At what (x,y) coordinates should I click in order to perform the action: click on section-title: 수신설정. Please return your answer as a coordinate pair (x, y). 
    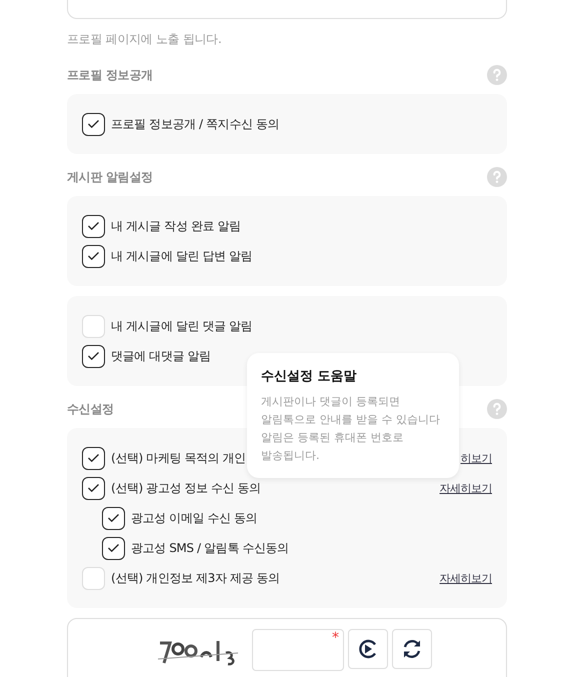
    Looking at the image, I should click on (90, 409).